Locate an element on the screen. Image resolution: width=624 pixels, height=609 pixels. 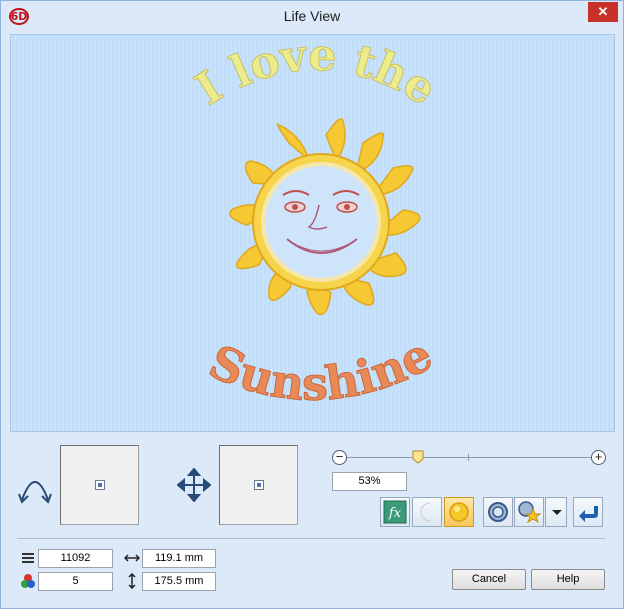
moon-icon is located at coordinates (425, 512).